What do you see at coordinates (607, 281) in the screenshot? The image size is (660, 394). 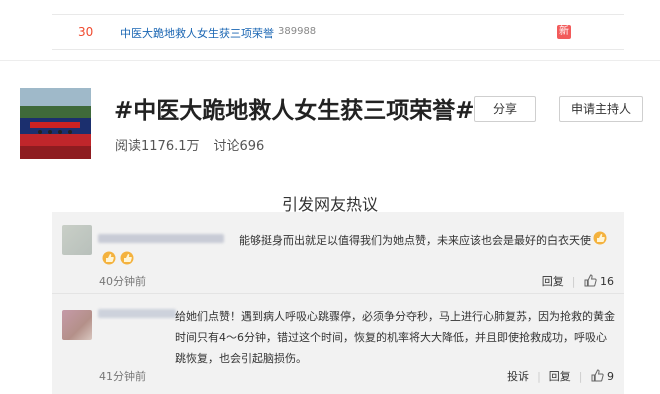 I see `like-count: 16` at bounding box center [607, 281].